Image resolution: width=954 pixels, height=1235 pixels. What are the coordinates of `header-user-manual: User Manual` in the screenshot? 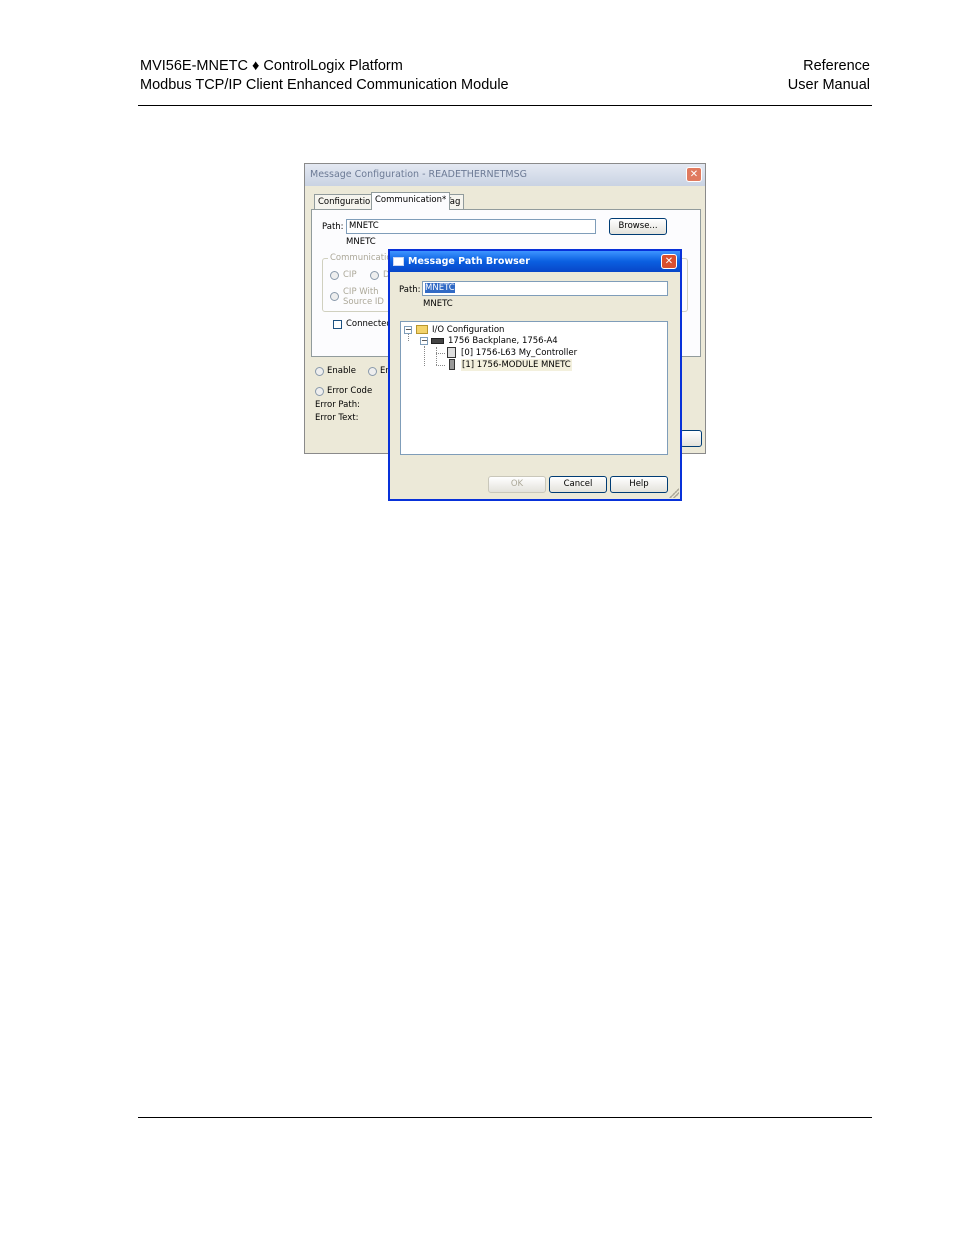 It's located at (828, 85).